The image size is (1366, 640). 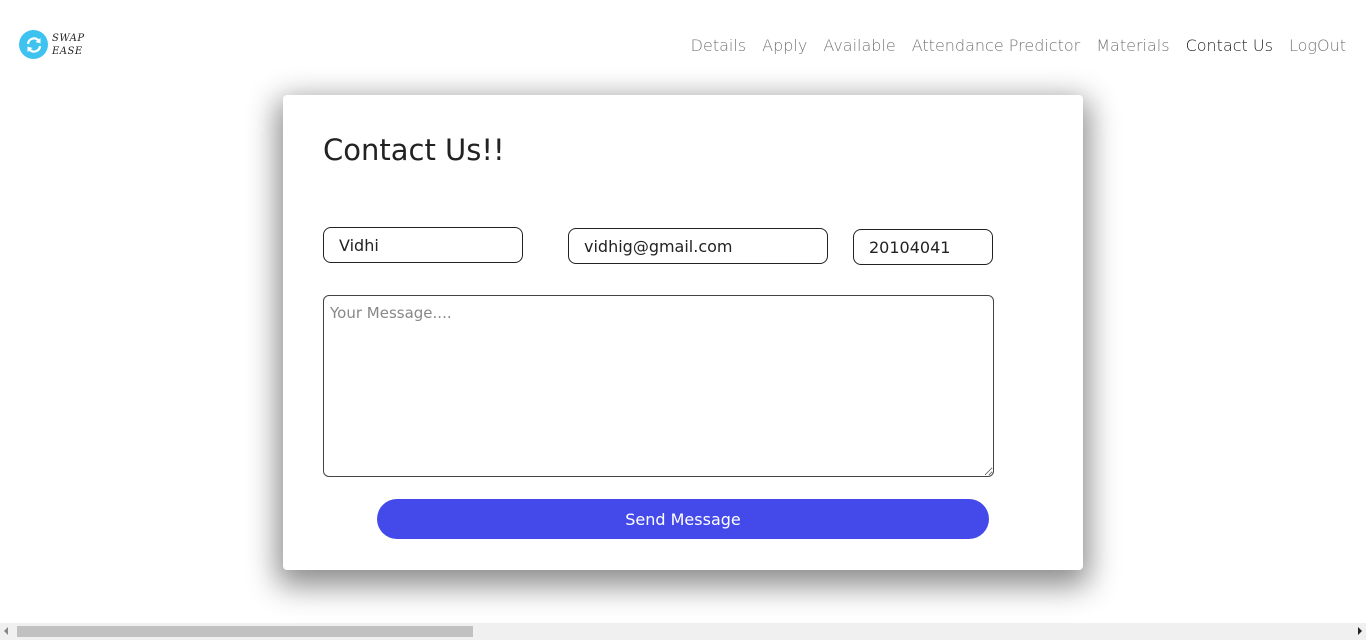 I want to click on brand-logo: SWAP EASE, so click(x=52, y=44).